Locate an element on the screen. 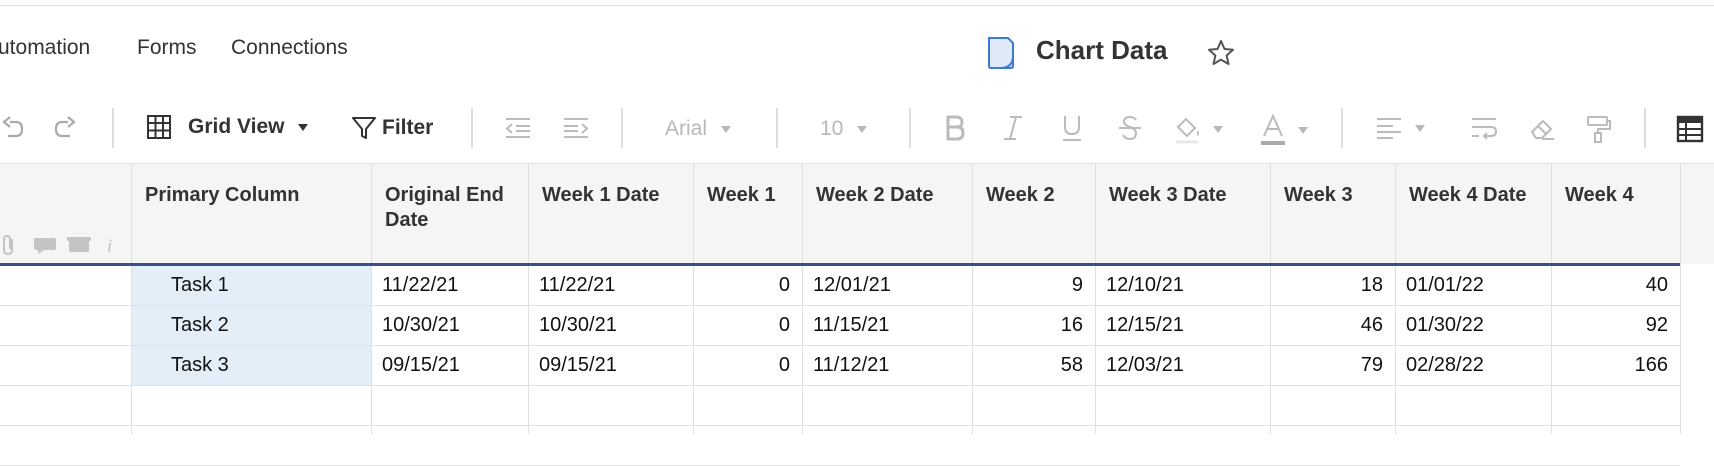 The image size is (1714, 466). column-header: Week 4 is located at coordinates (1615, 213).